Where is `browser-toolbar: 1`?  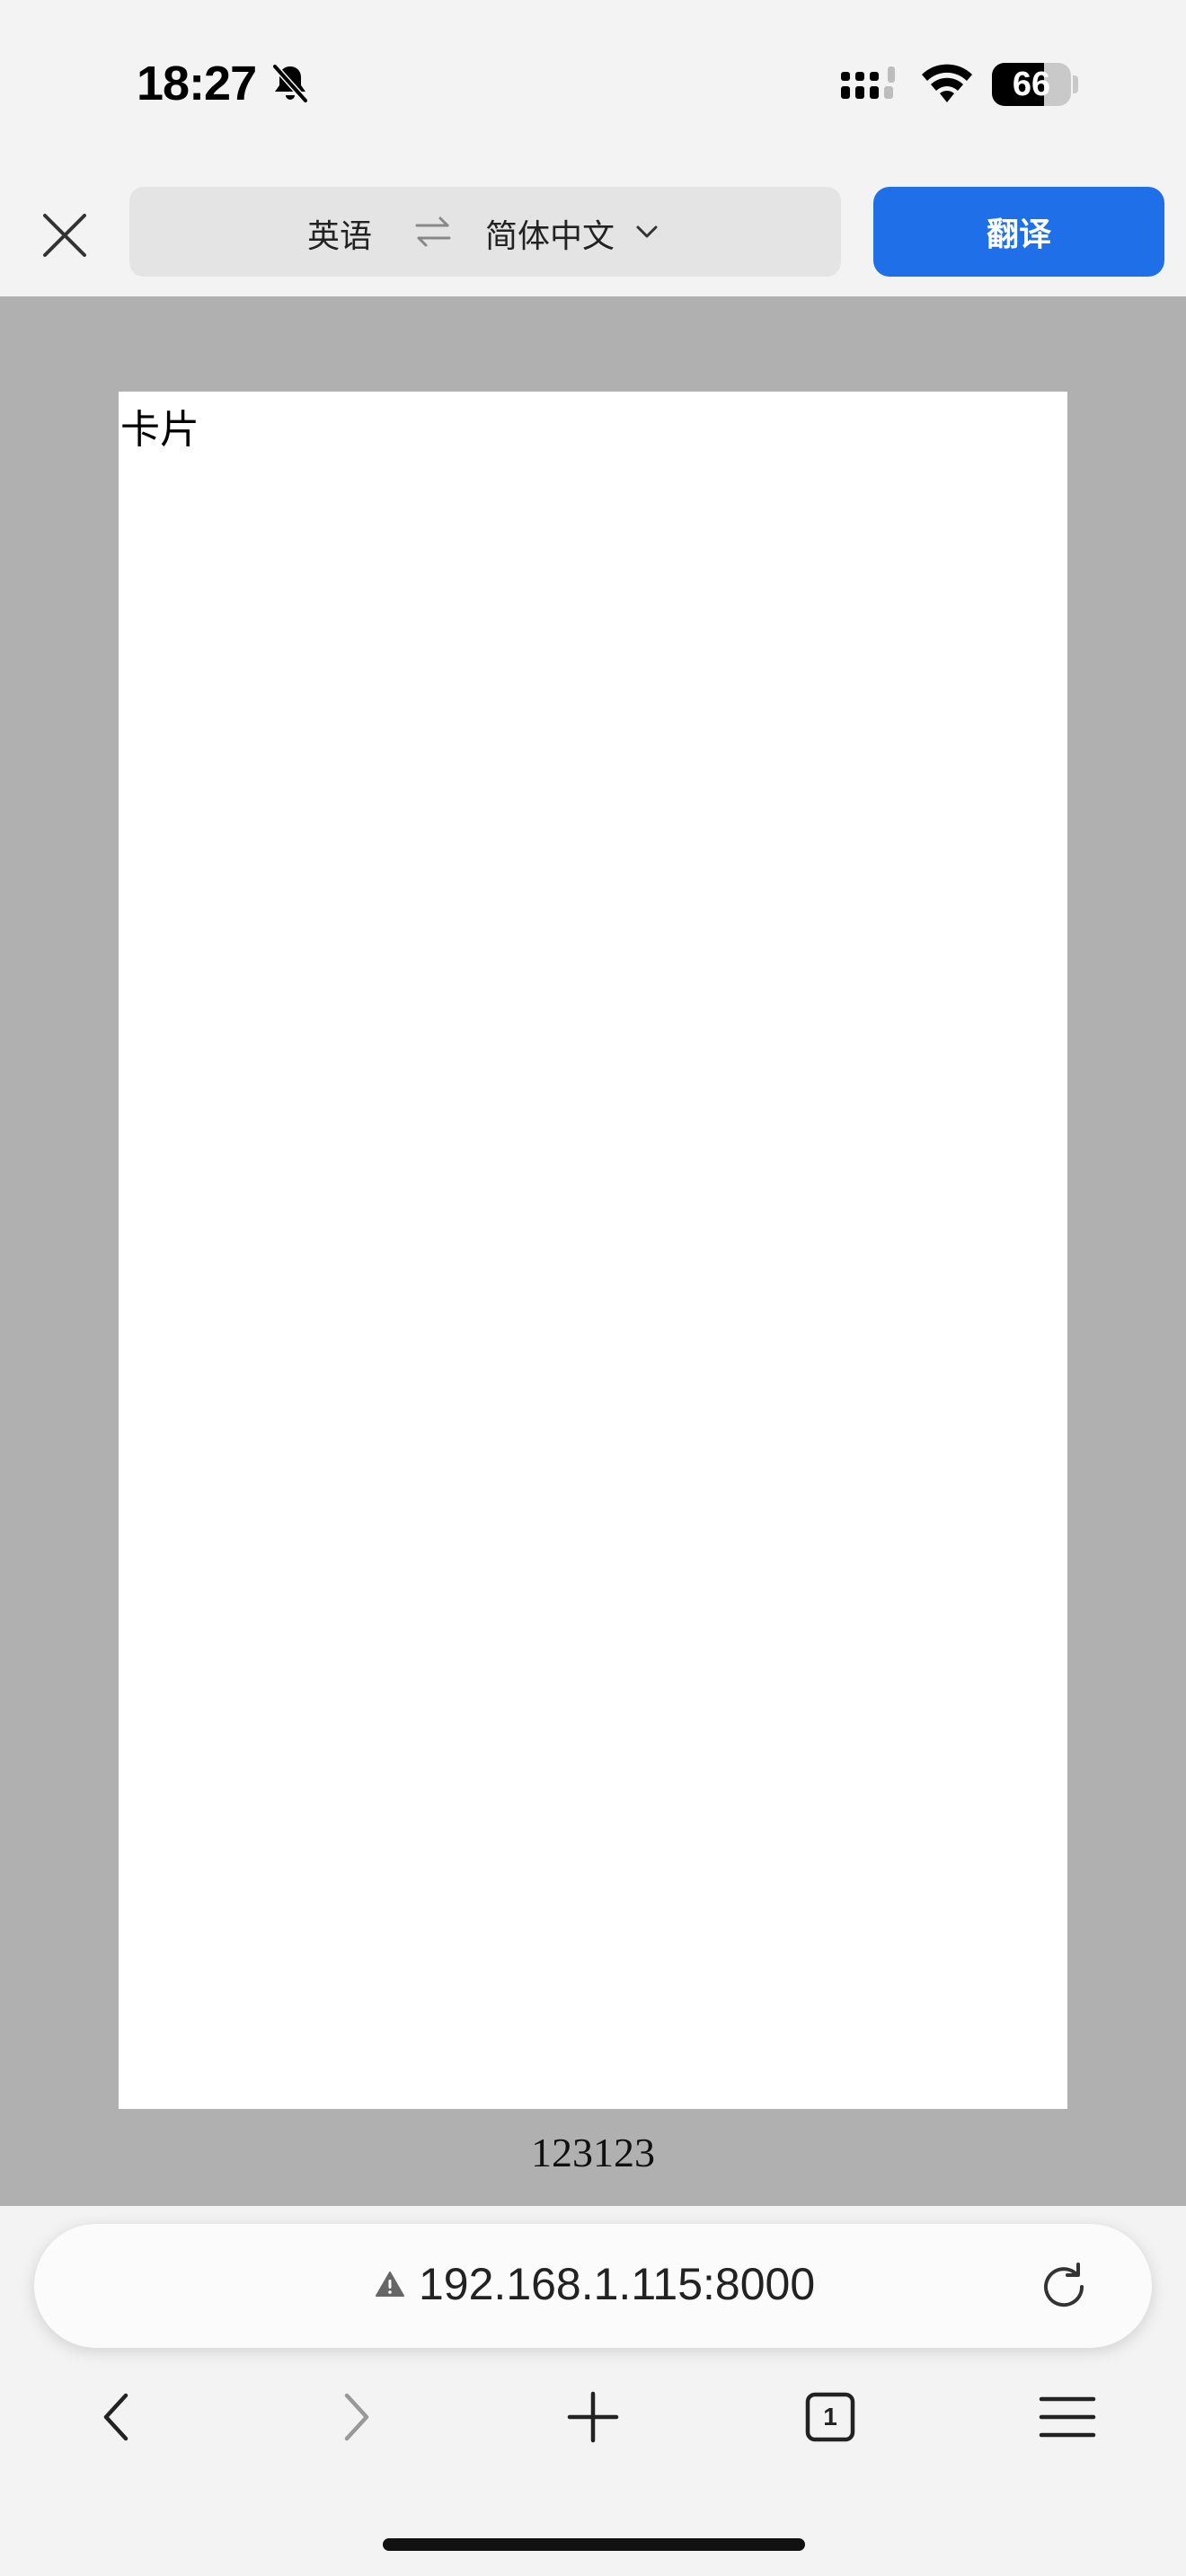
browser-toolbar: 1 is located at coordinates (593, 2426).